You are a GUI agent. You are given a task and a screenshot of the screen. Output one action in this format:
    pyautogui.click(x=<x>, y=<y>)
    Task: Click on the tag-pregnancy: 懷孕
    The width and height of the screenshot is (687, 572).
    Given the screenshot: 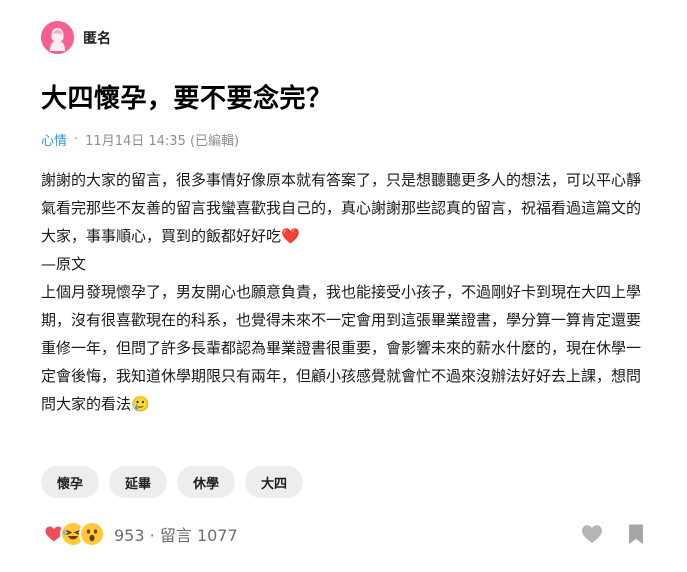 What is the action you would take?
    pyautogui.click(x=70, y=482)
    